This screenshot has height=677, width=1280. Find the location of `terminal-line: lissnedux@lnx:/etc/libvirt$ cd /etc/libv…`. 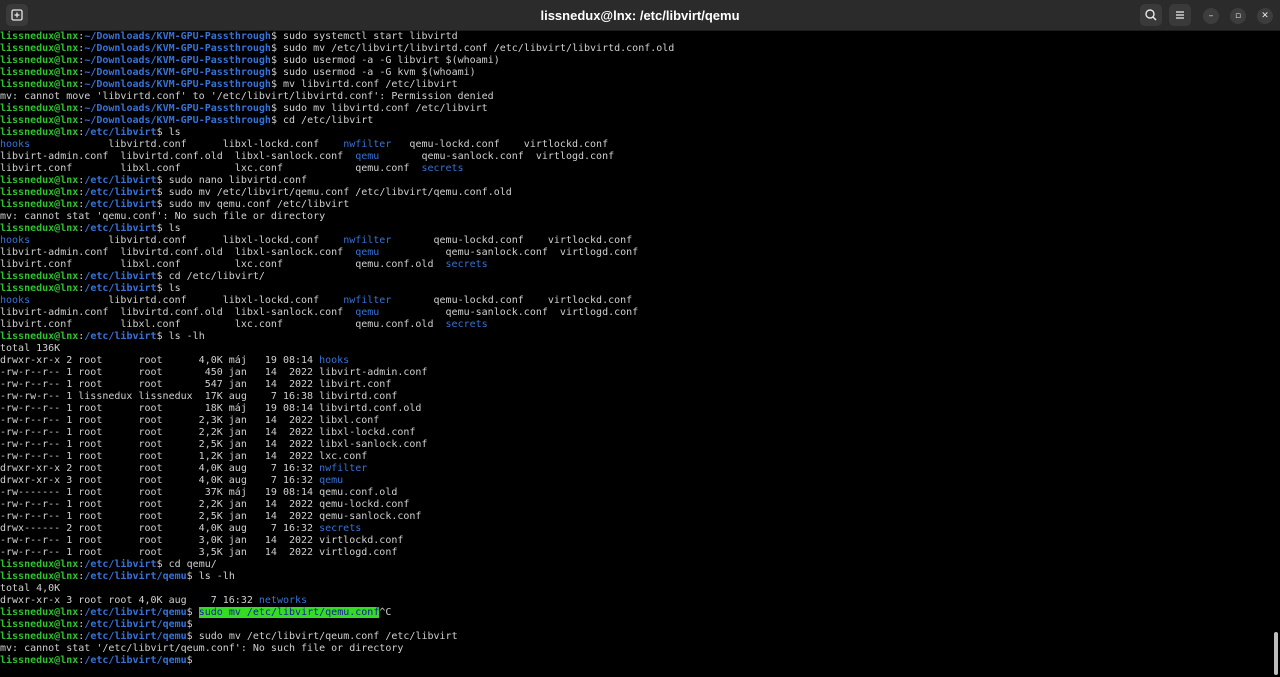

terminal-line: lissnedux@lnx:/etc/libvirt$ cd /etc/libv… is located at coordinates (636, 277).